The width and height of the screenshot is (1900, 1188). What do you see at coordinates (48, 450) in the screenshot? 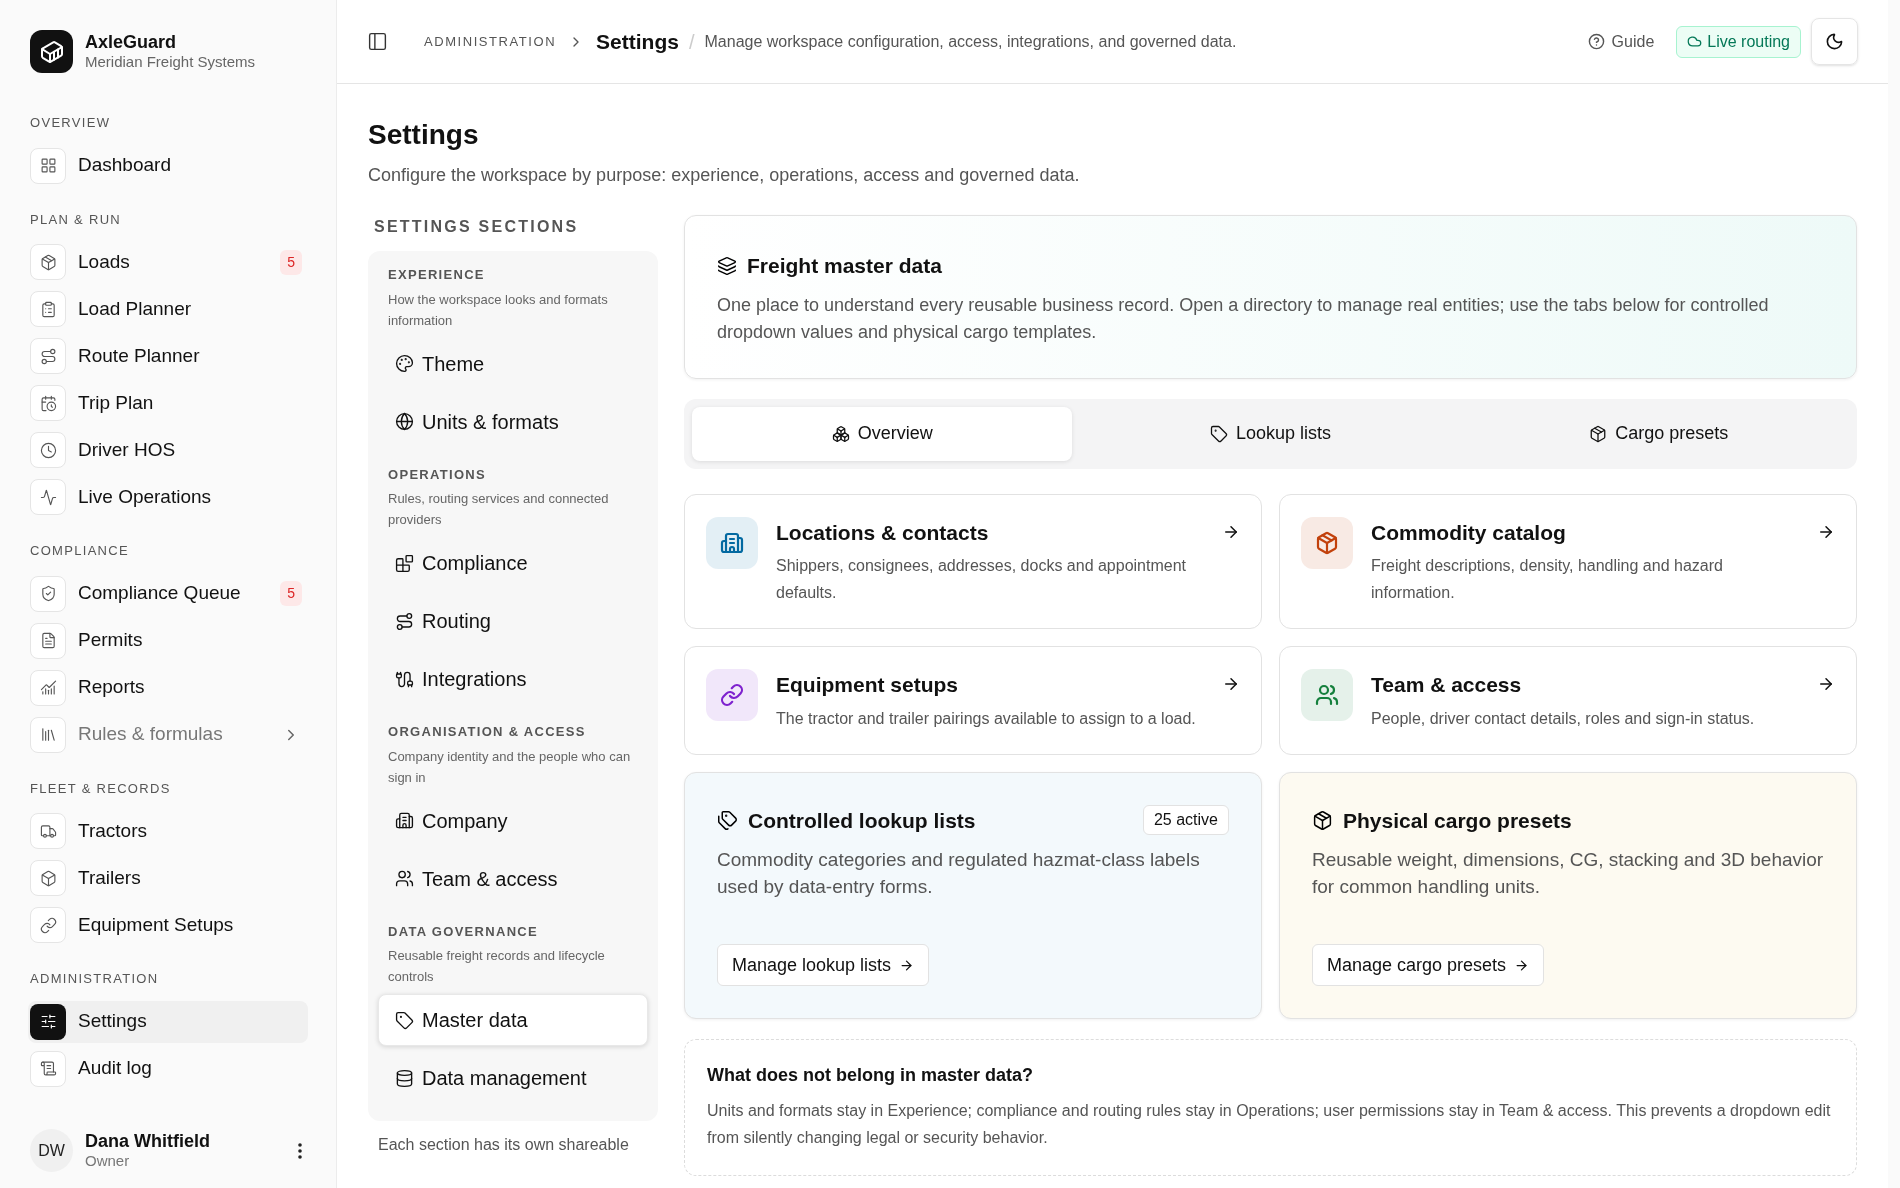
I see `clock-icon` at bounding box center [48, 450].